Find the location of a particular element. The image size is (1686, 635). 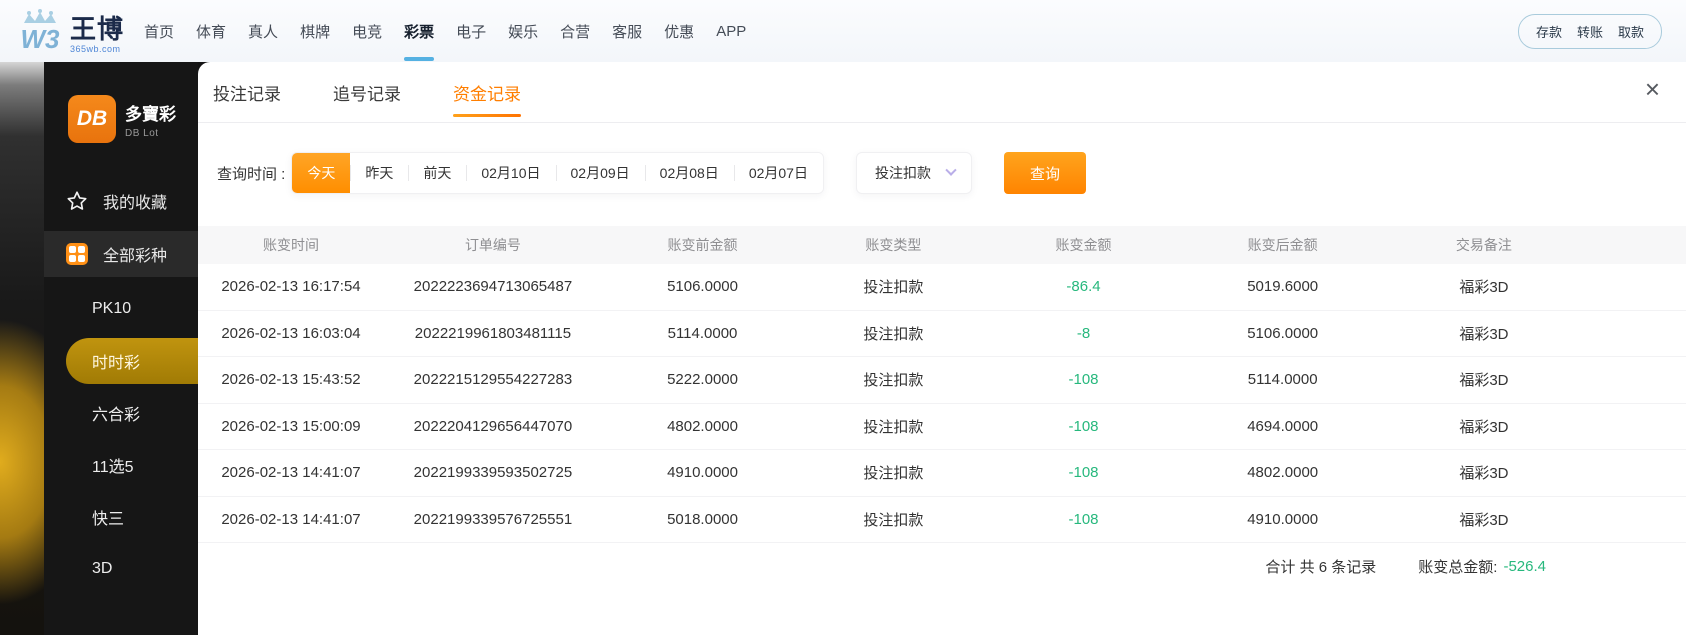

table-header-cell: 交易备注 is located at coordinates (1483, 245).